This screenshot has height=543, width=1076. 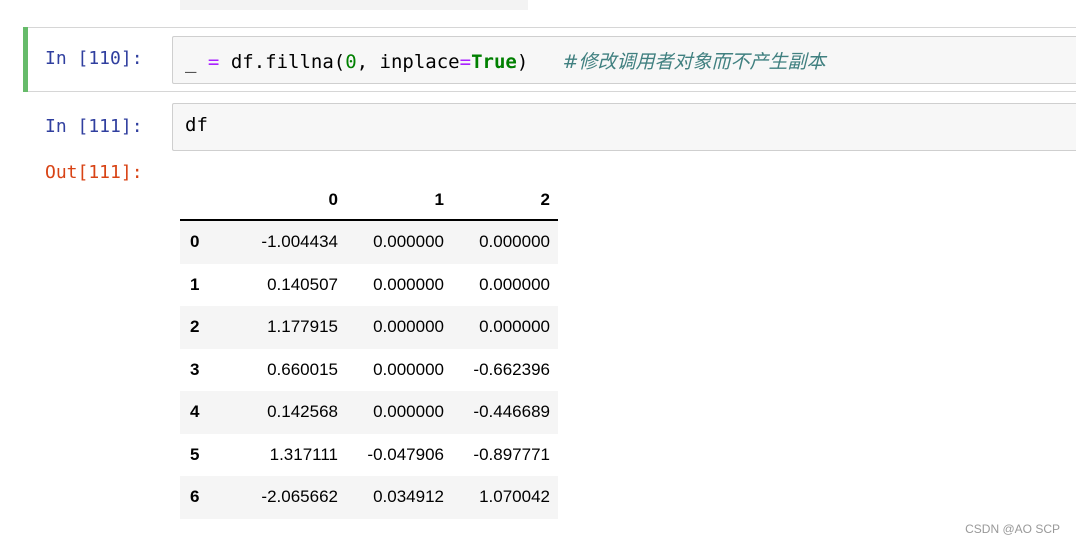 I want to click on column-header-0: 0, so click(x=283, y=200).